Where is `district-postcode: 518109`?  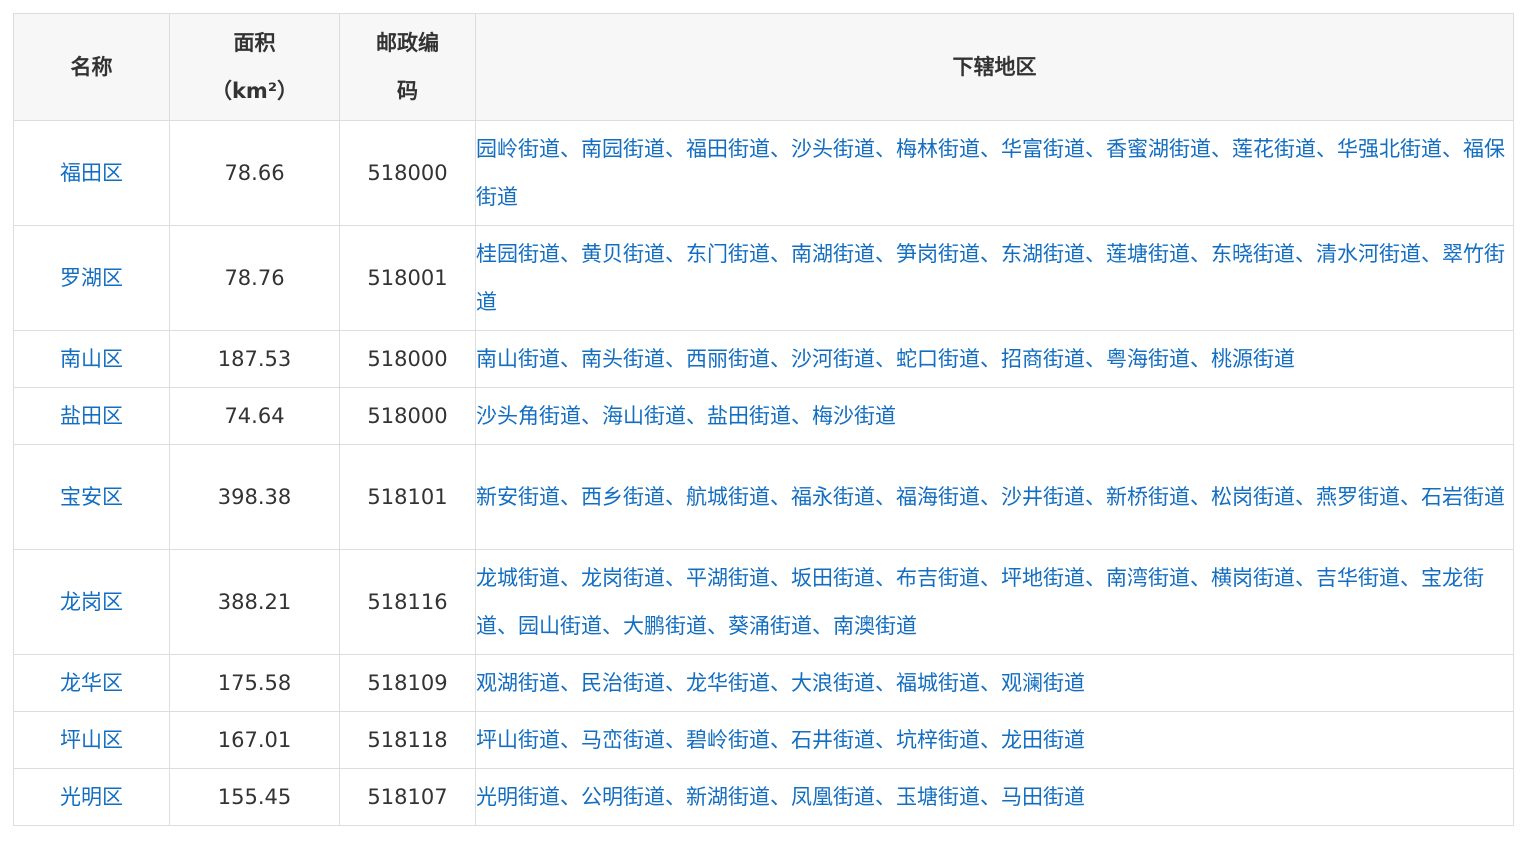
district-postcode: 518109 is located at coordinates (407, 683).